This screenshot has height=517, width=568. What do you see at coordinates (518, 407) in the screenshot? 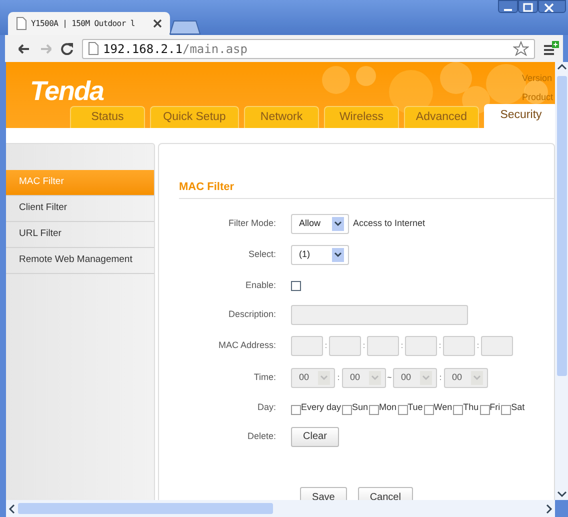
I see `day-label: Sat` at bounding box center [518, 407].